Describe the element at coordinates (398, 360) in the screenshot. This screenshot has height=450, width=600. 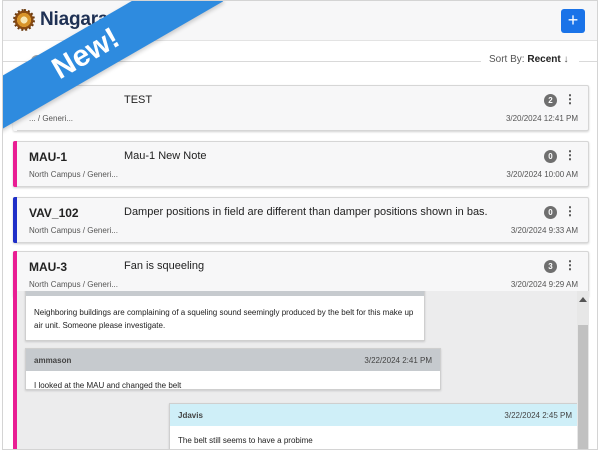
I see `comment-timestamp: 3/22/2024 2:41 PM` at that location.